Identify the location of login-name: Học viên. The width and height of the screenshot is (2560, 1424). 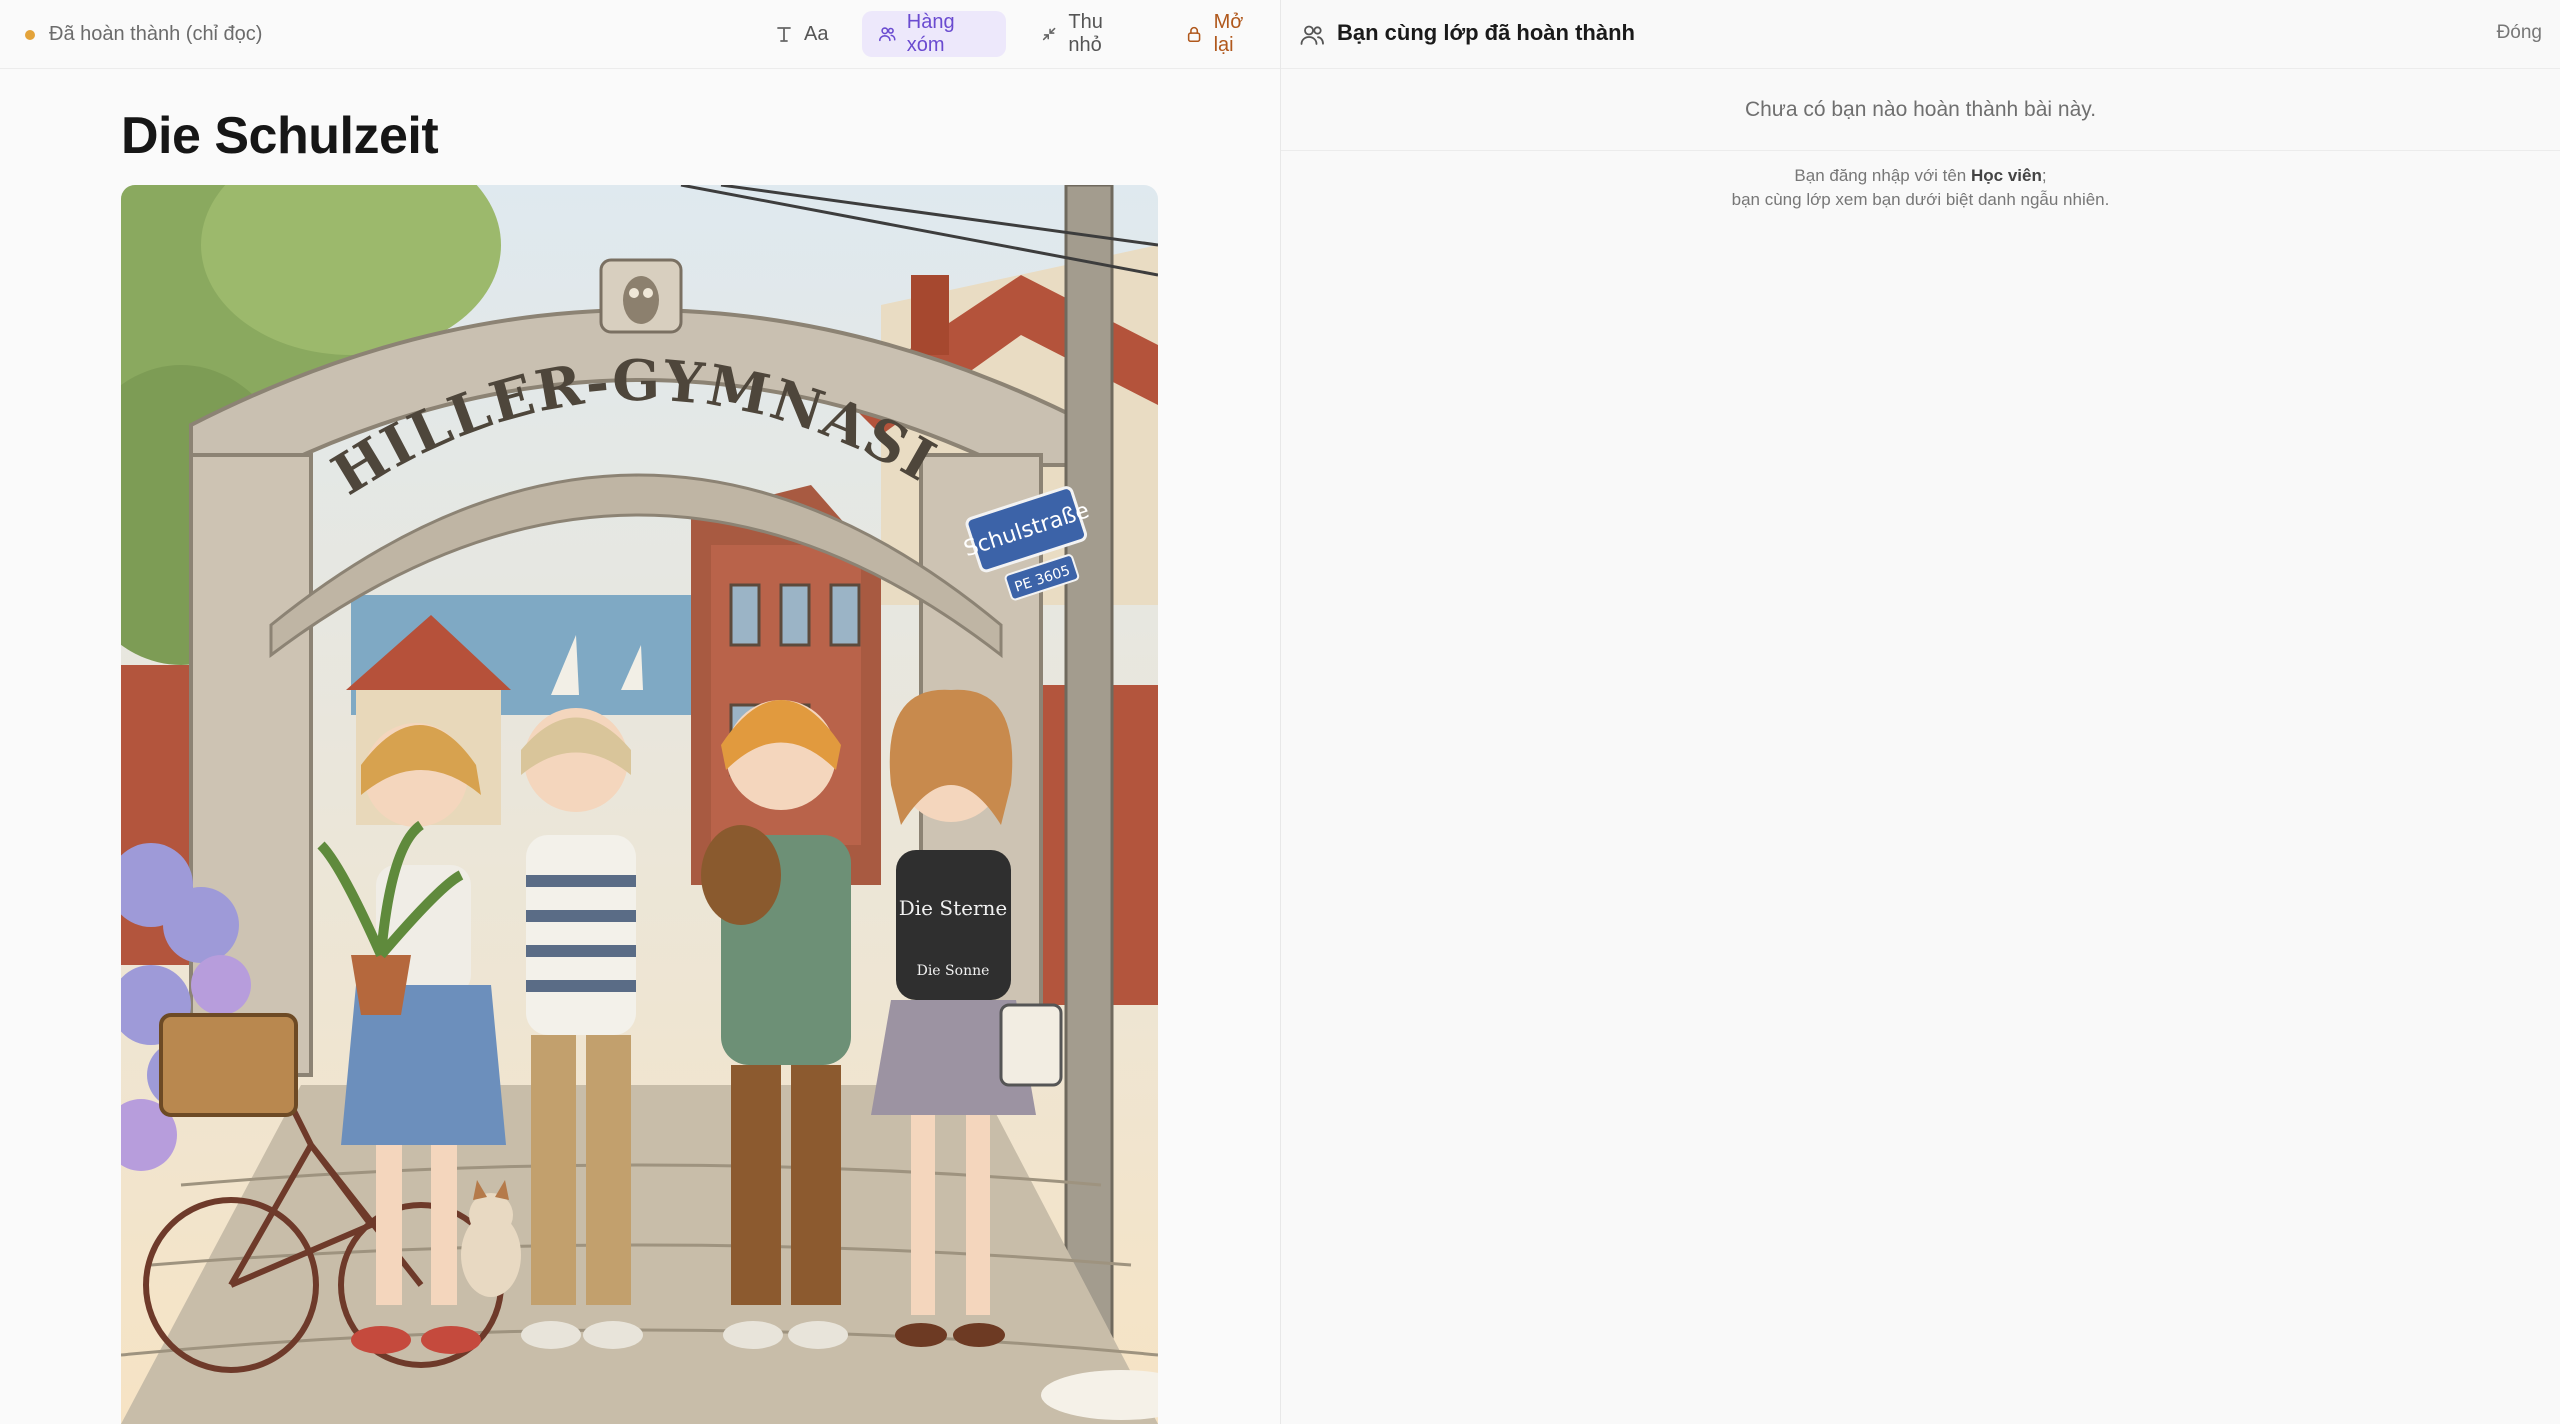
(2006, 175).